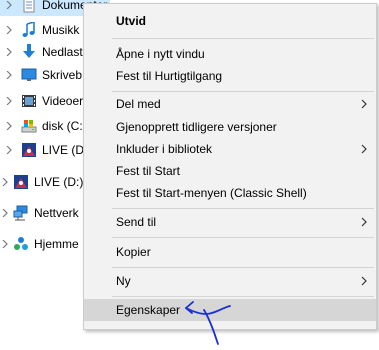 The width and height of the screenshot is (379, 350). I want to click on tree-item-label: LIVE (D:, so click(65, 150).